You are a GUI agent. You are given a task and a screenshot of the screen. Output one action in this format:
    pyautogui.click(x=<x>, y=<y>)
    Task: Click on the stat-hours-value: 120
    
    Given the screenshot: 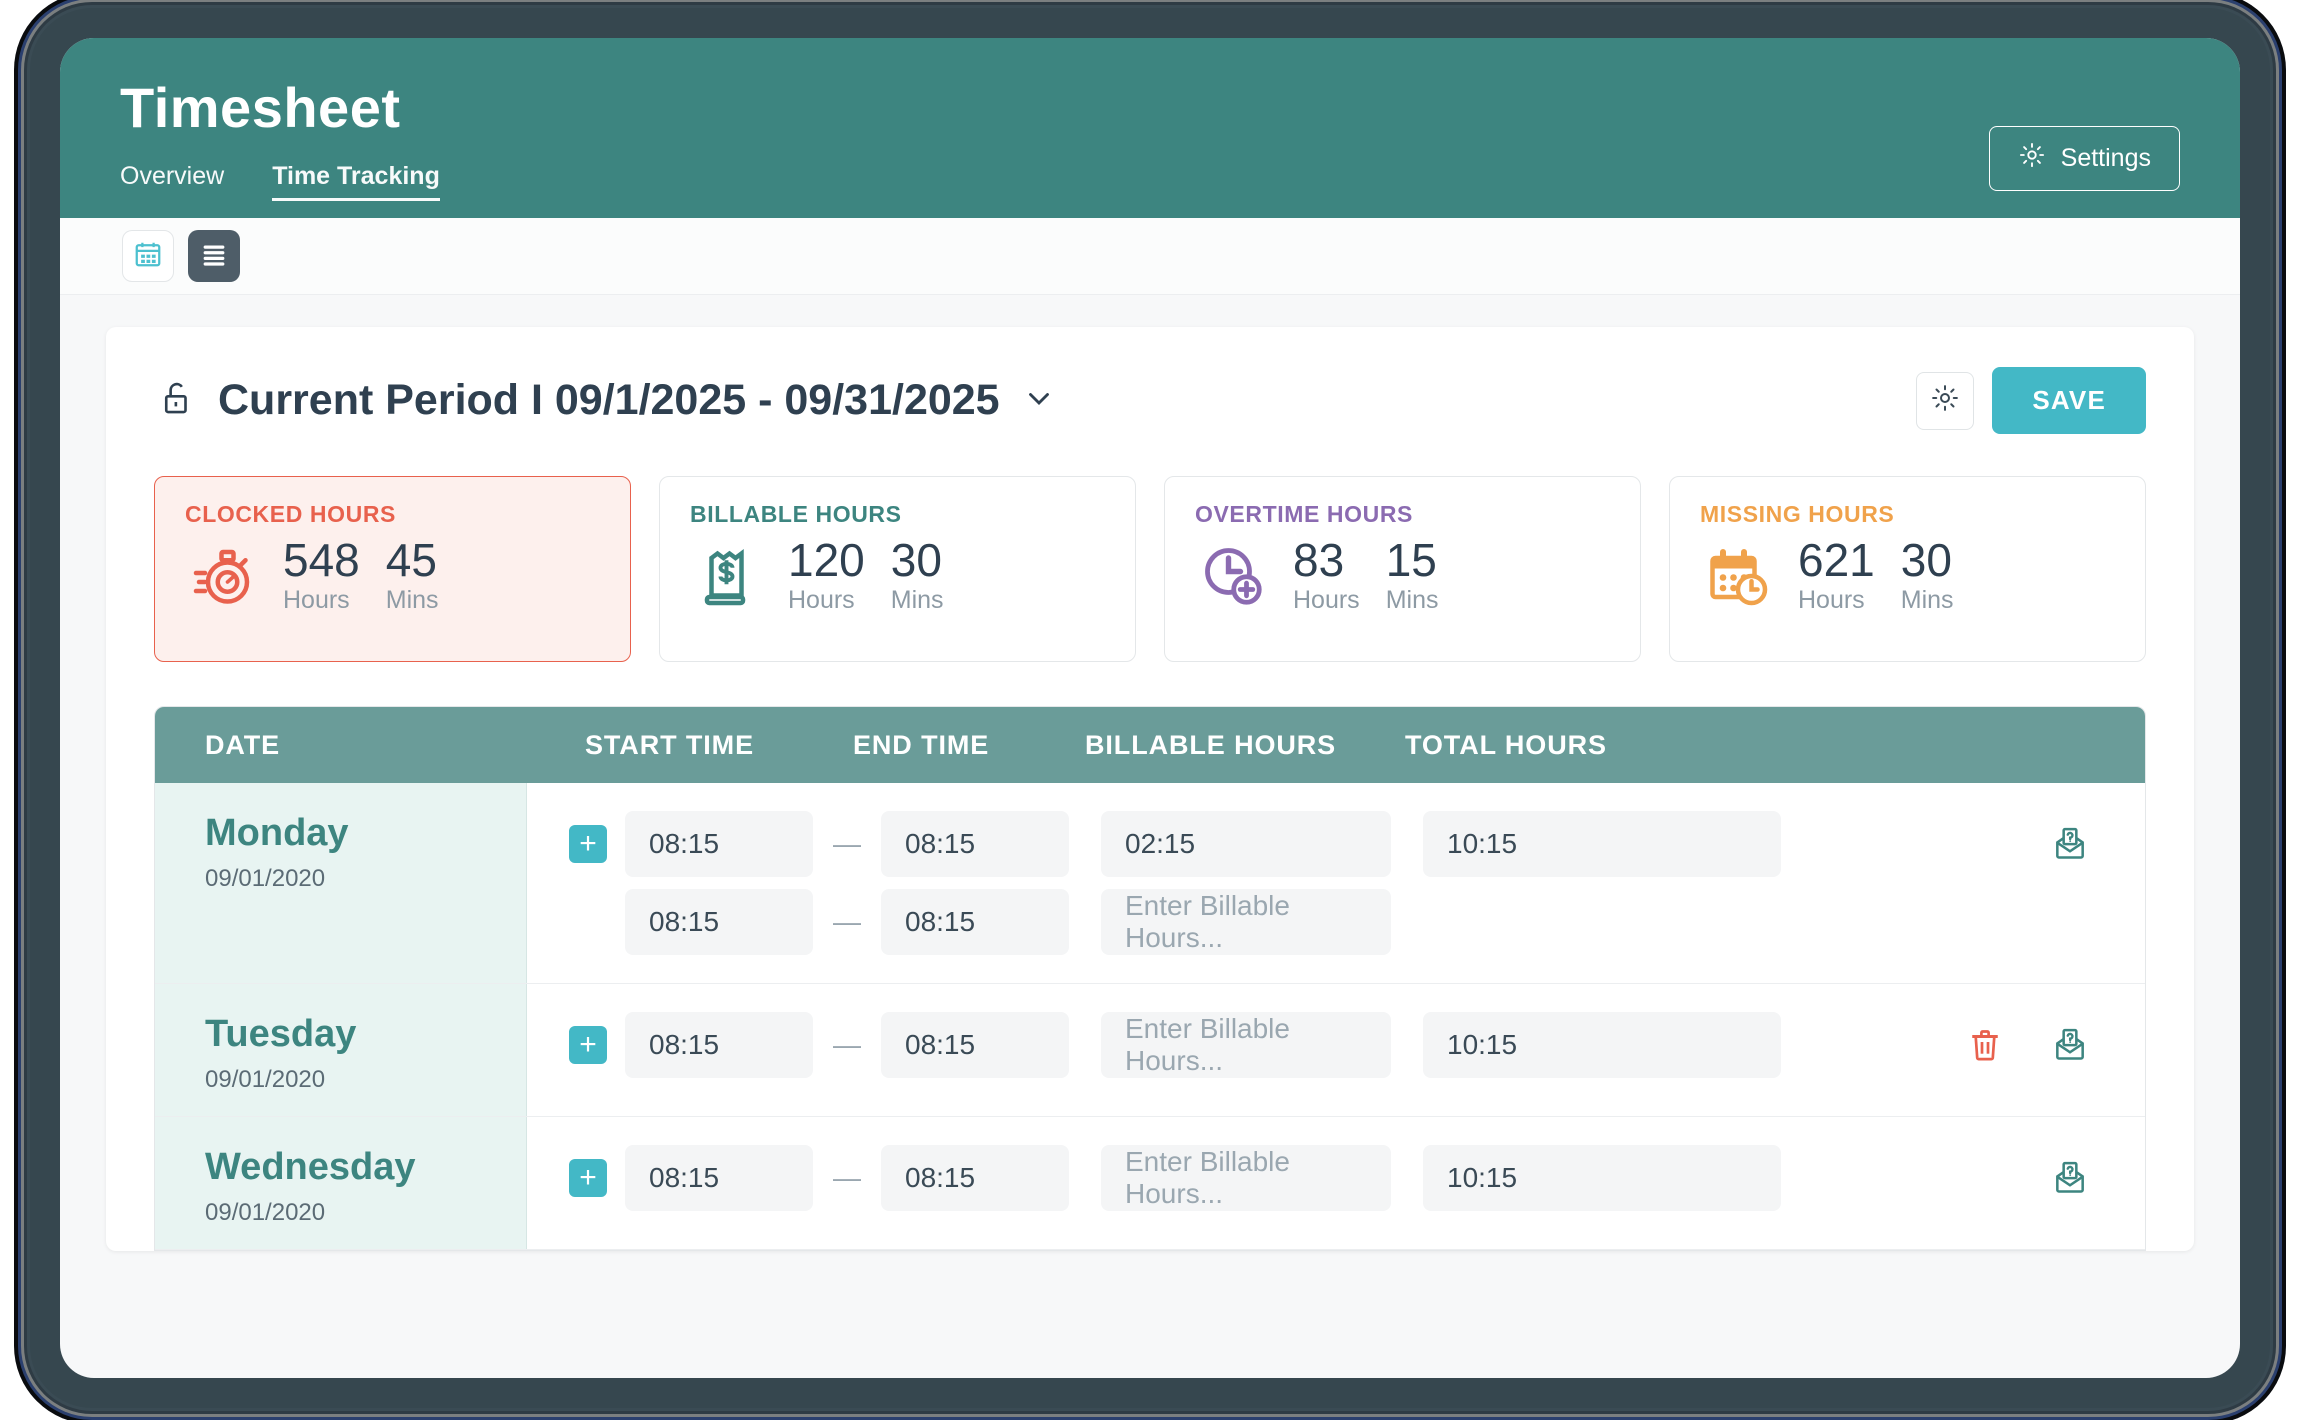 What is the action you would take?
    pyautogui.click(x=826, y=560)
    